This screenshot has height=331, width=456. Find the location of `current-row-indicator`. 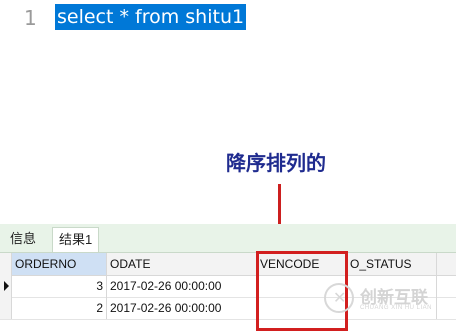

current-row-indicator is located at coordinates (6, 286).